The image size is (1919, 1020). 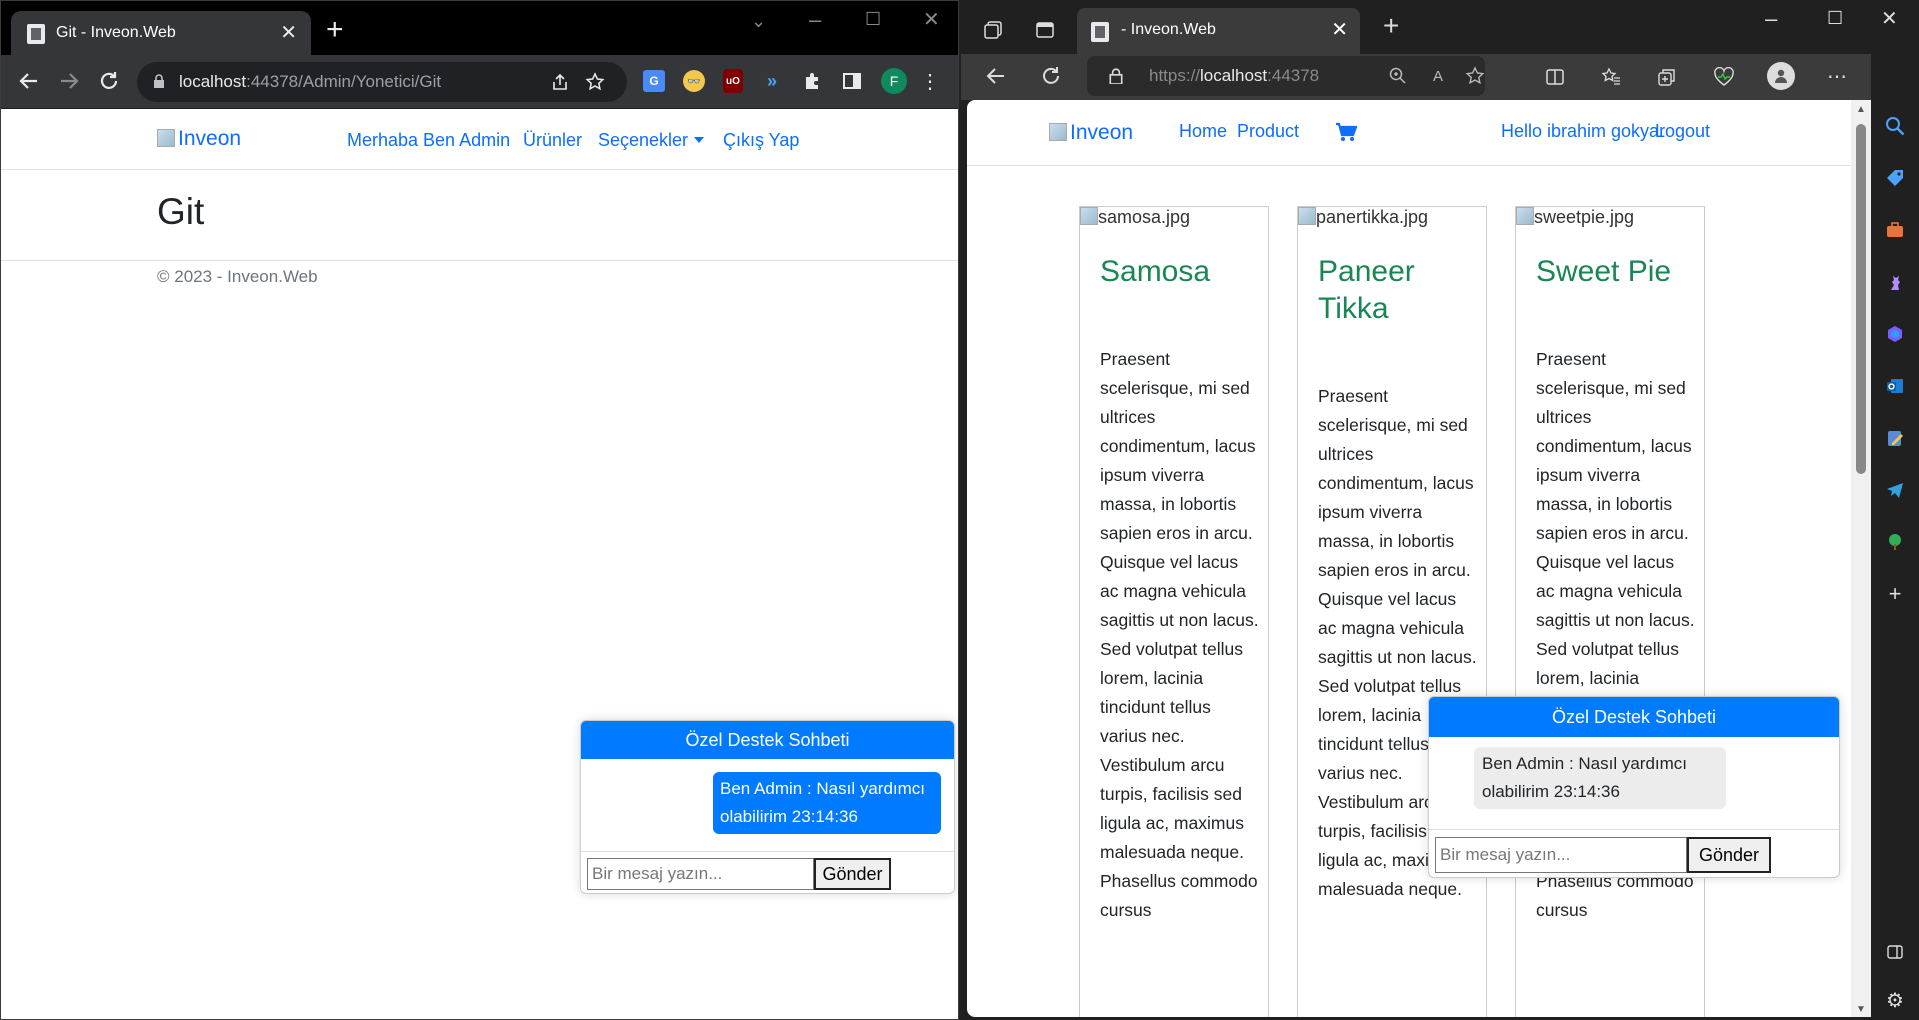 What do you see at coordinates (1895, 178) in the screenshot?
I see `shopping-tag-icon` at bounding box center [1895, 178].